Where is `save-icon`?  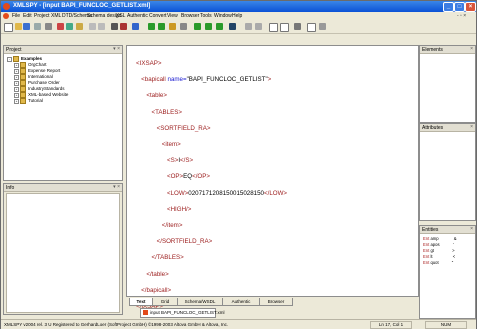 save-icon is located at coordinates (26, 26).